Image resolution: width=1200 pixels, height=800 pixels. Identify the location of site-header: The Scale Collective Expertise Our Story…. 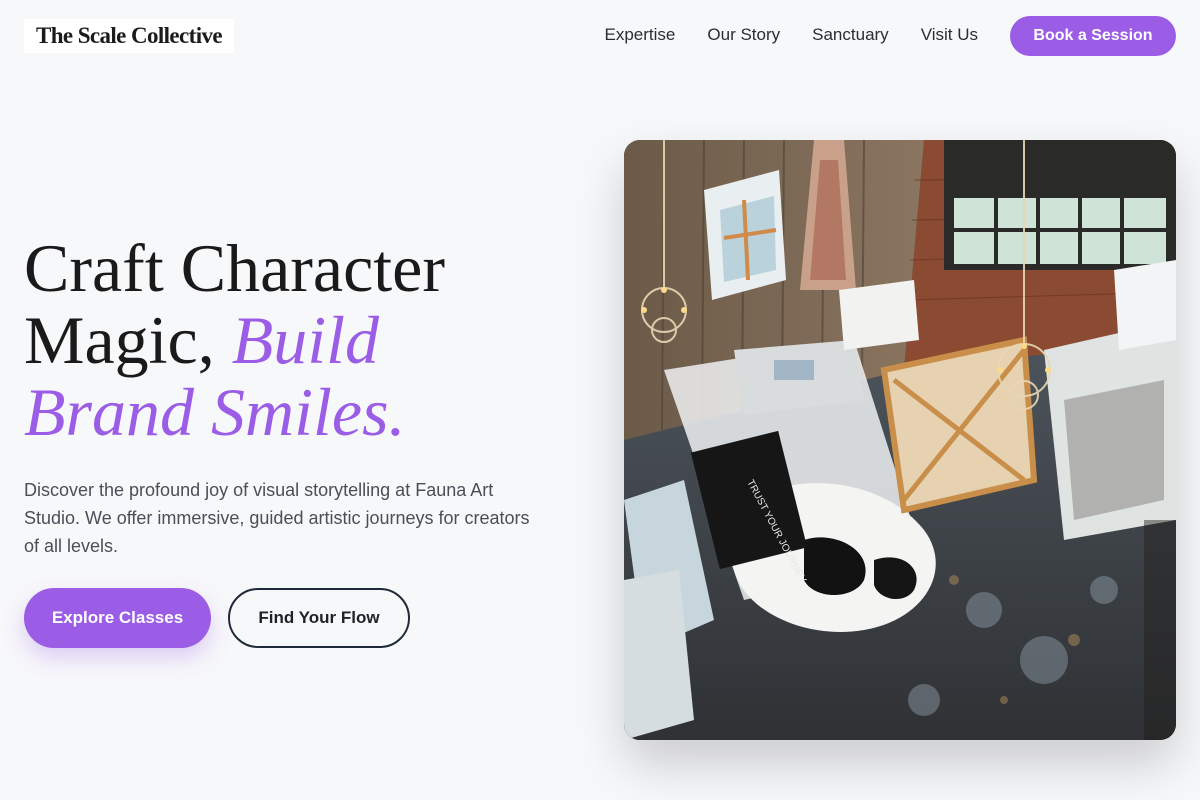
(600, 36).